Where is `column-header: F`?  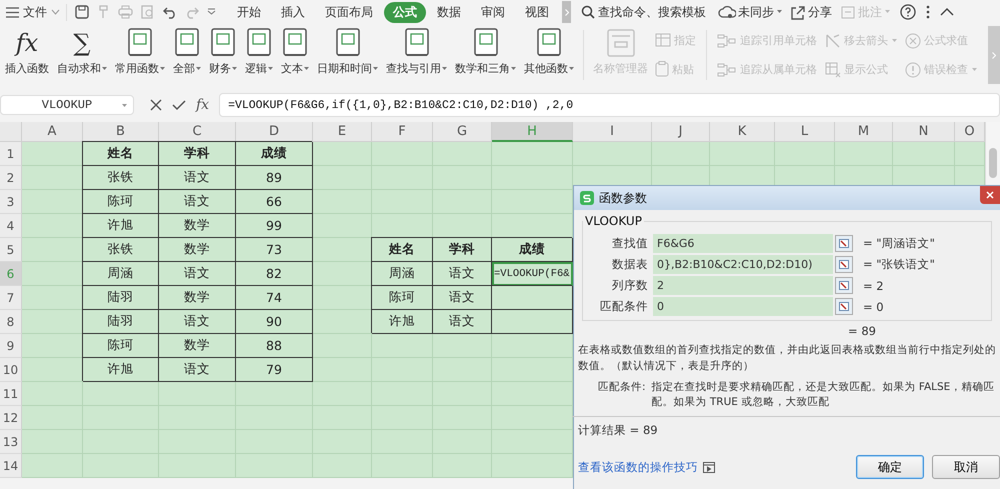
column-header: F is located at coordinates (402, 132).